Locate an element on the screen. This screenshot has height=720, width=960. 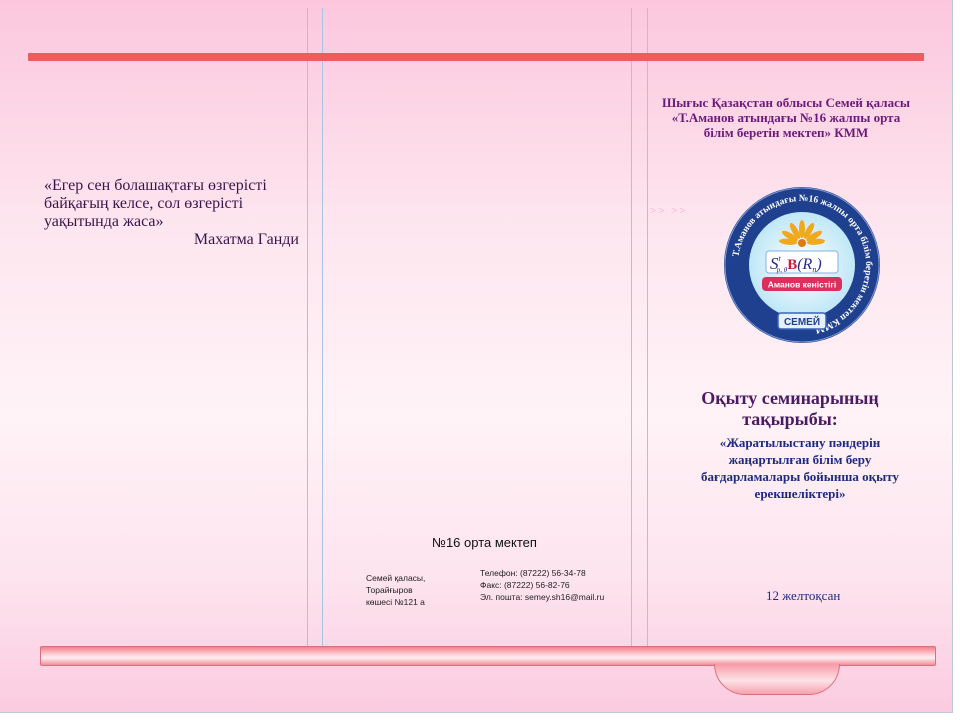
decorative-arrows: >> >> is located at coordinates (669, 211).